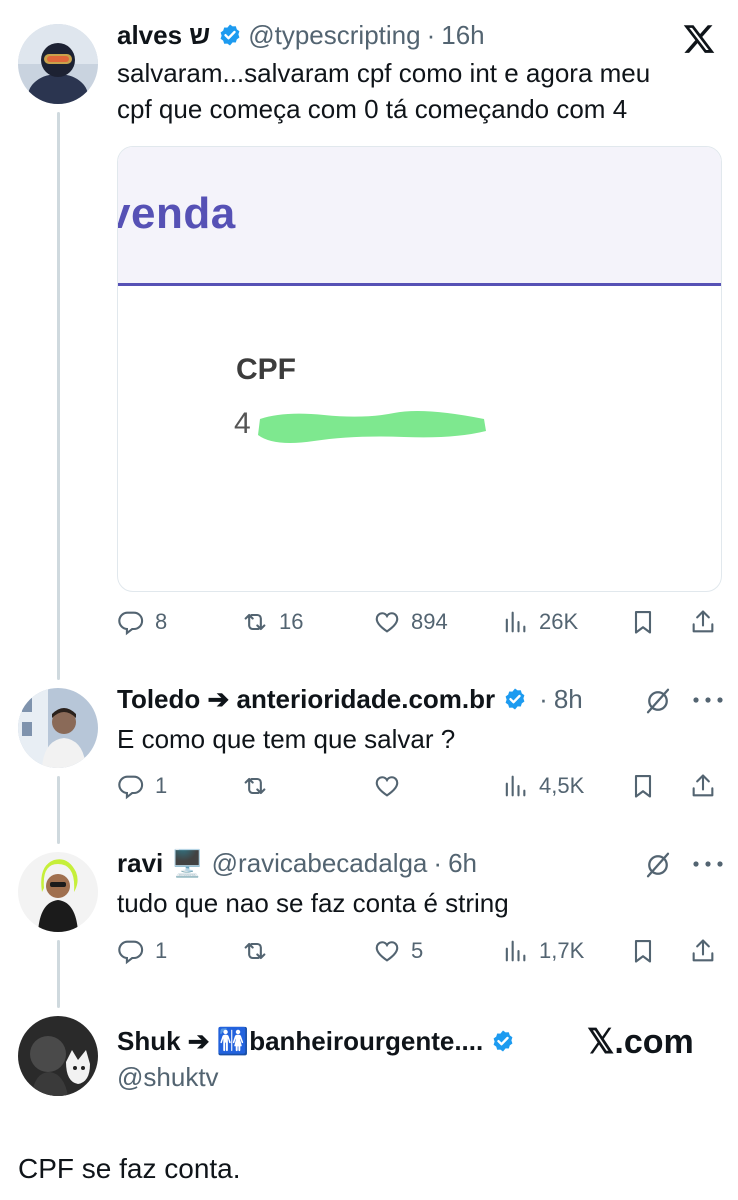  I want to click on like-button: 5, so click(398, 951).